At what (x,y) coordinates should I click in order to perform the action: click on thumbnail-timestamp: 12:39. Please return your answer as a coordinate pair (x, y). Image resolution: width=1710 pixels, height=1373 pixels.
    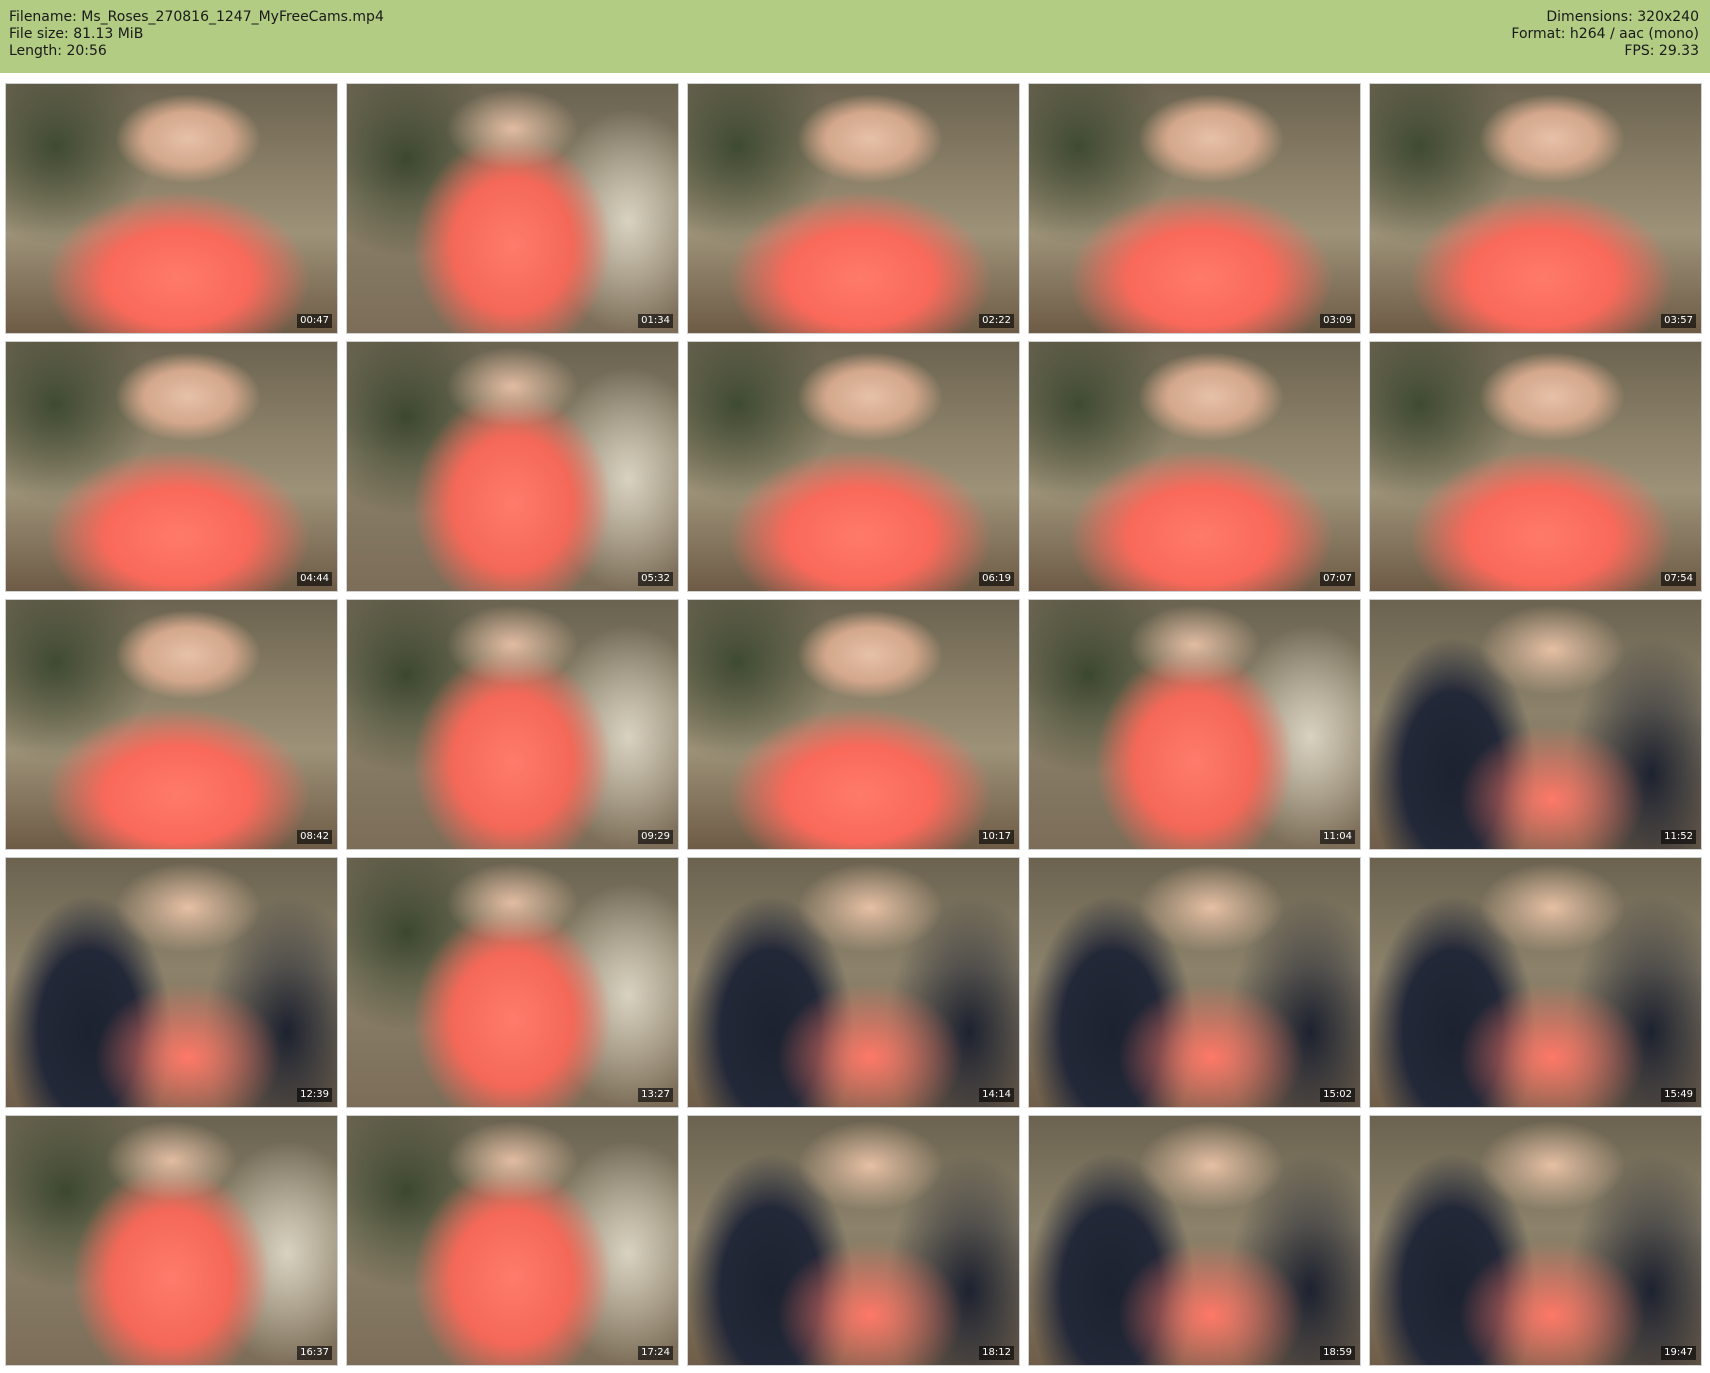
    Looking at the image, I should click on (314, 1095).